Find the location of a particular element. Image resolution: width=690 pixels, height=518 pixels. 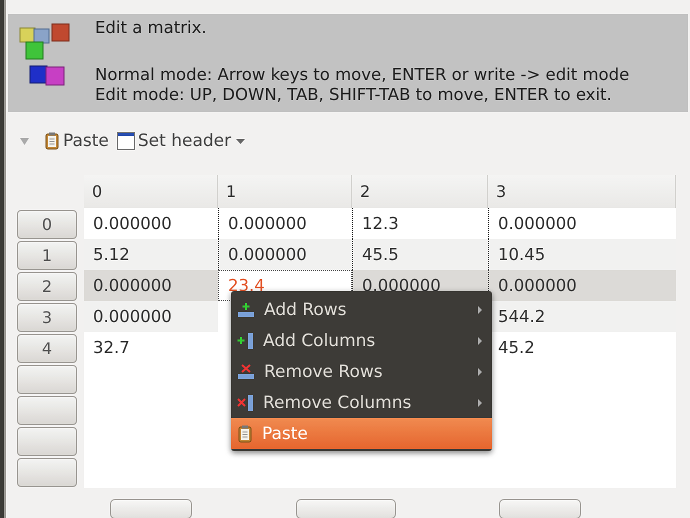

add-columns-icon is located at coordinates (245, 341).